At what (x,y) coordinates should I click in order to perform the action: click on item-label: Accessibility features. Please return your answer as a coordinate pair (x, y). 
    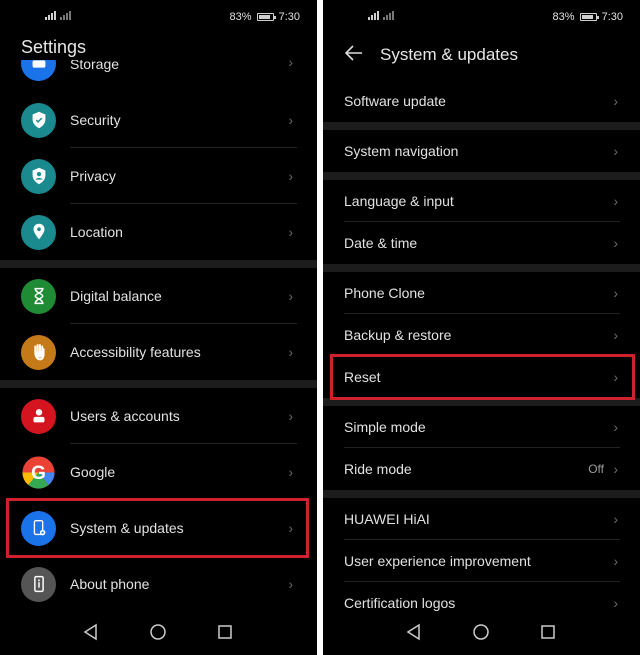
    Looking at the image, I should click on (135, 352).